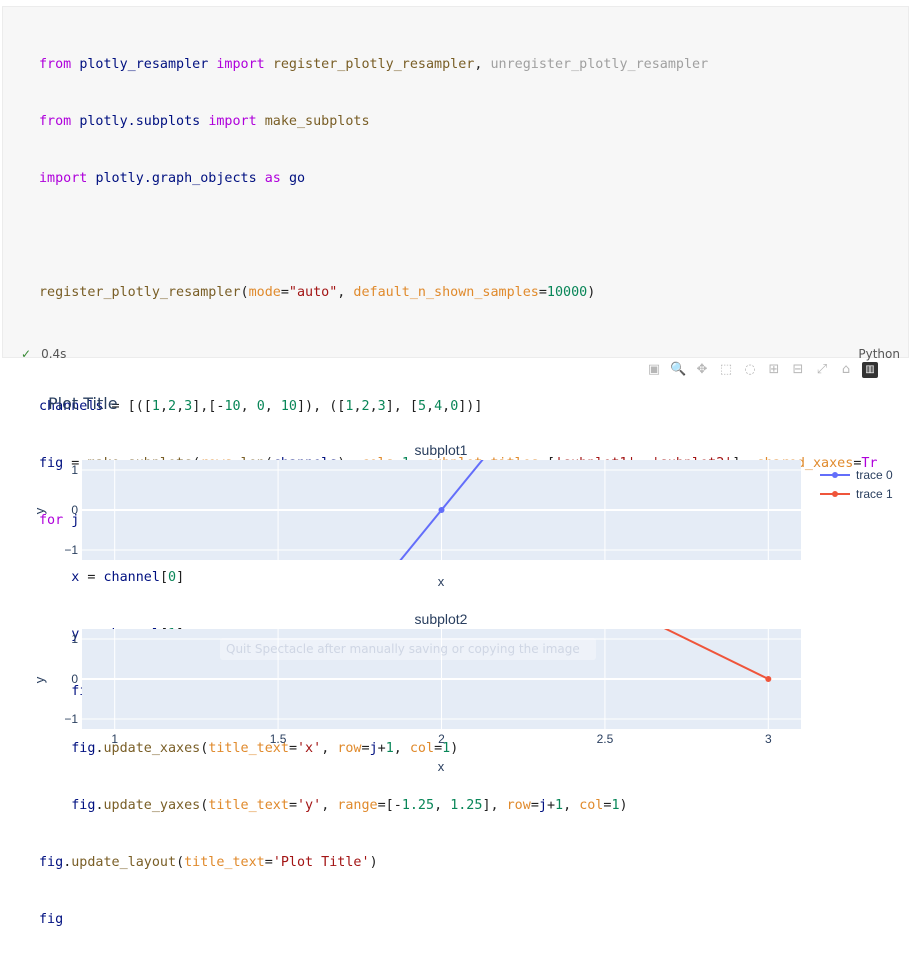 Image resolution: width=915 pixels, height=967 pixels. What do you see at coordinates (441, 450) in the screenshot?
I see `subplot1-title: subplot1` at bounding box center [441, 450].